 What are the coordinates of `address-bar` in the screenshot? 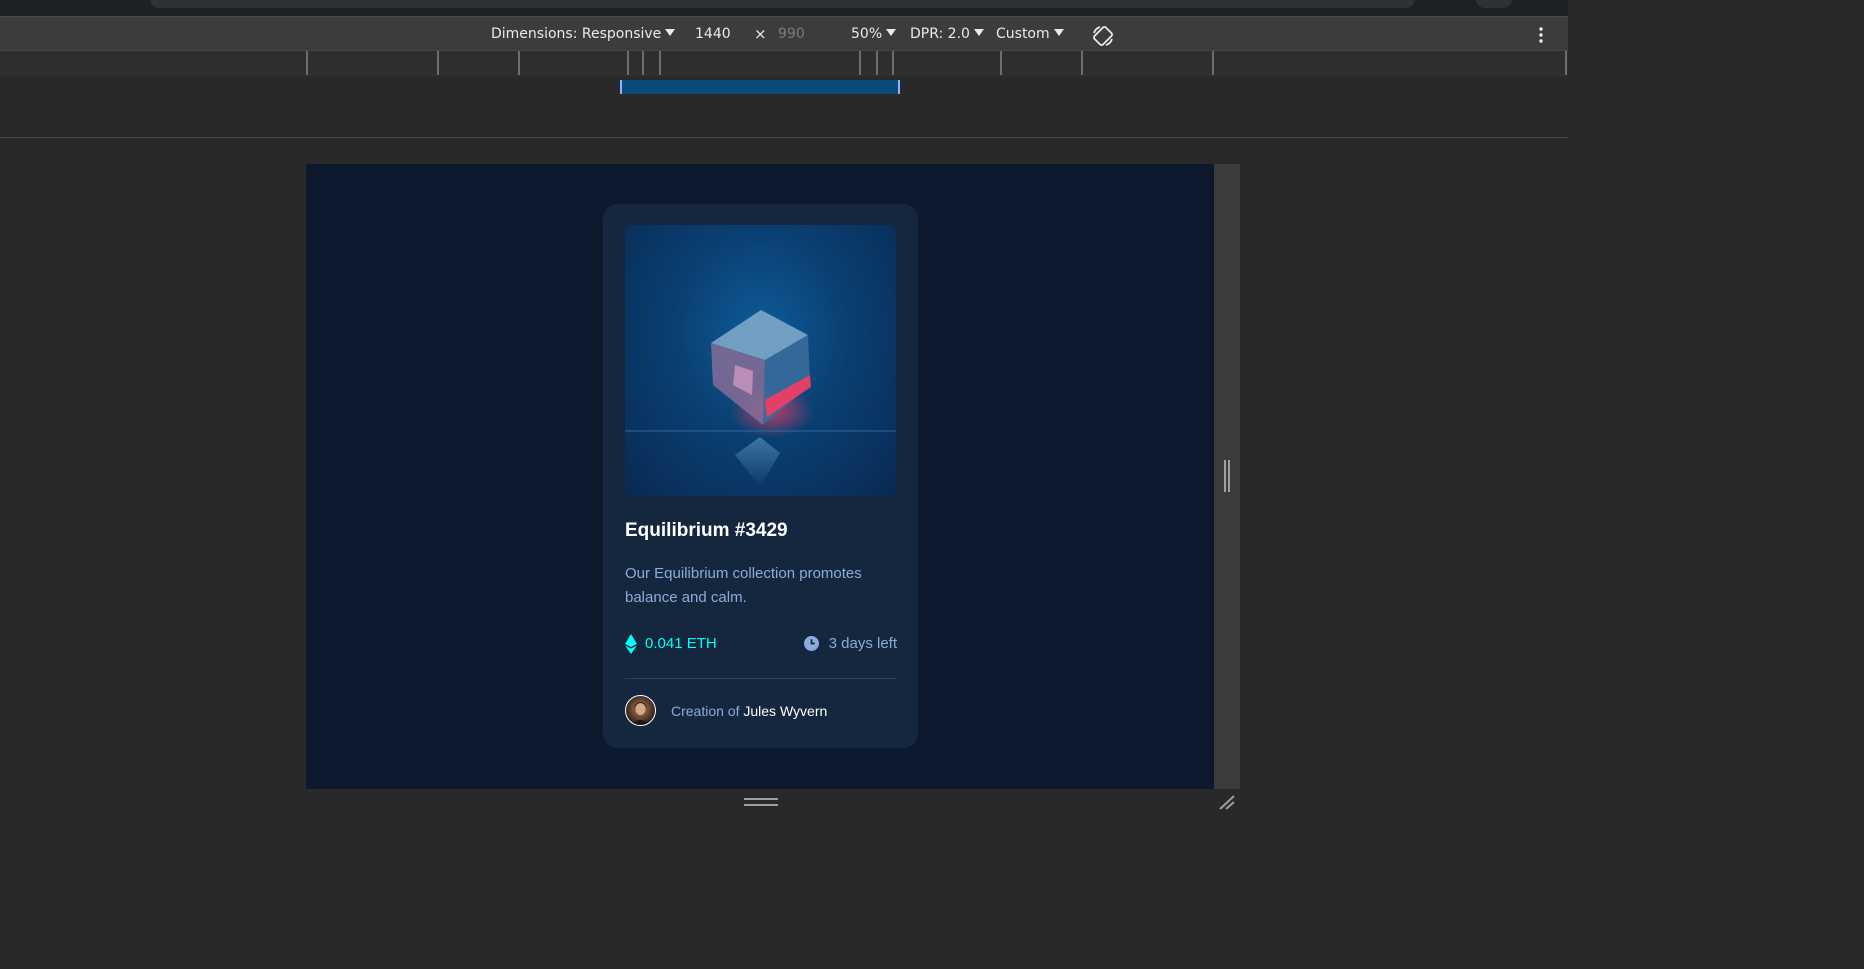 It's located at (782, 4).